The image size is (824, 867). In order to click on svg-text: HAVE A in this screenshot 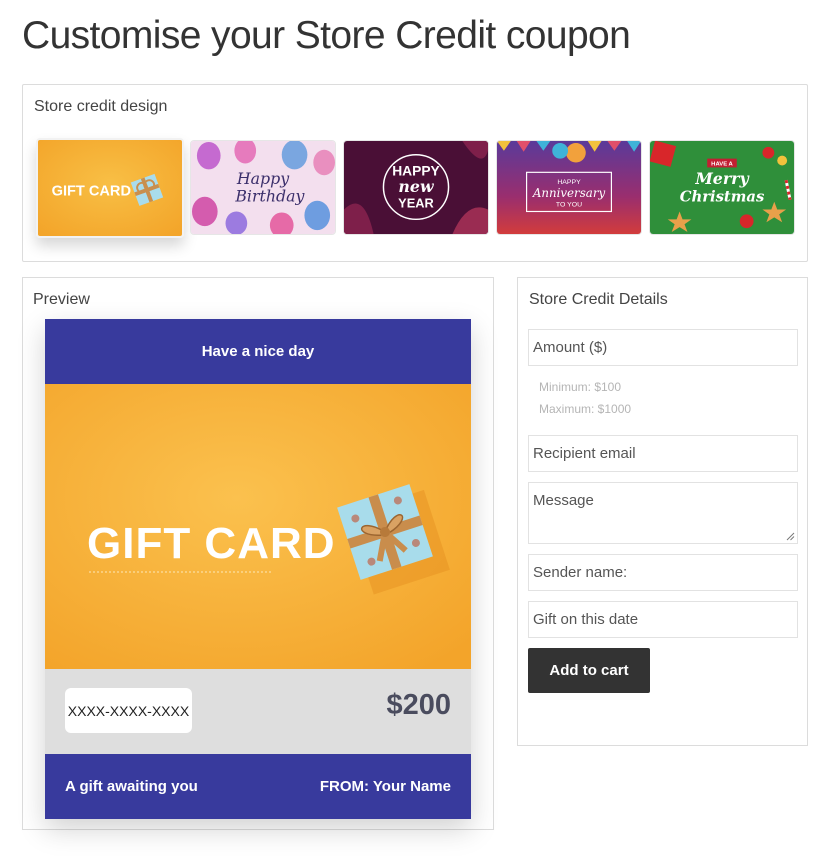, I will do `click(722, 164)`.